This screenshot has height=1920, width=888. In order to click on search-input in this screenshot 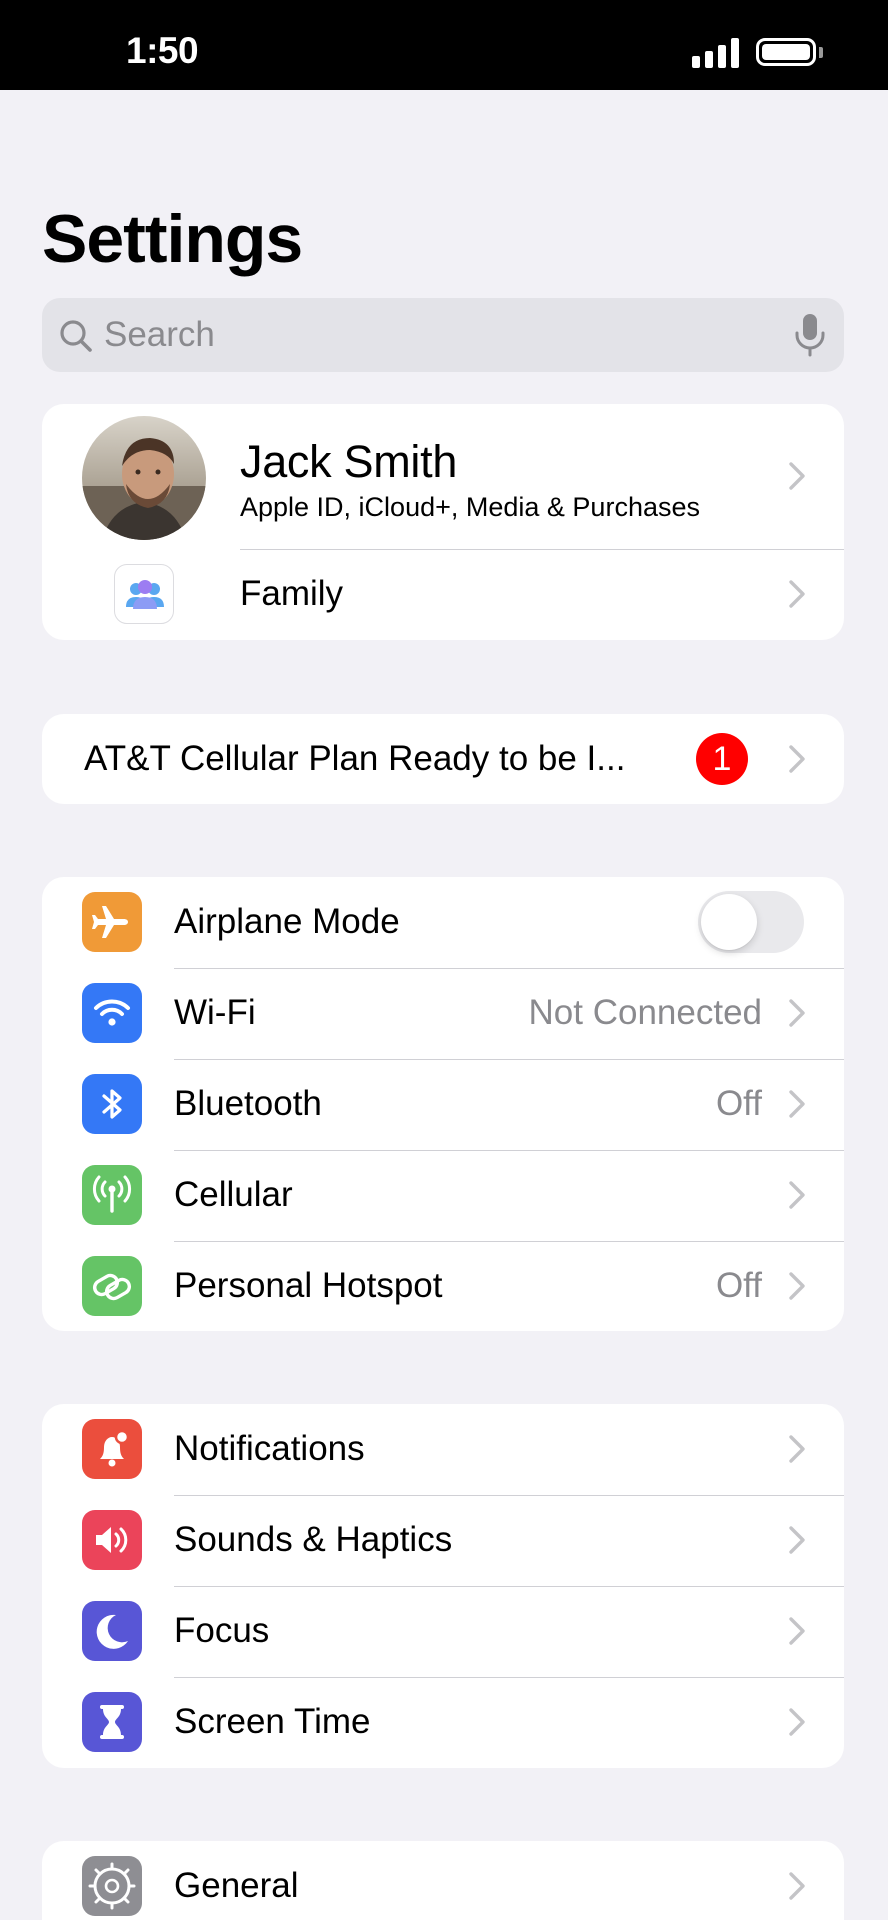, I will do `click(424, 335)`.